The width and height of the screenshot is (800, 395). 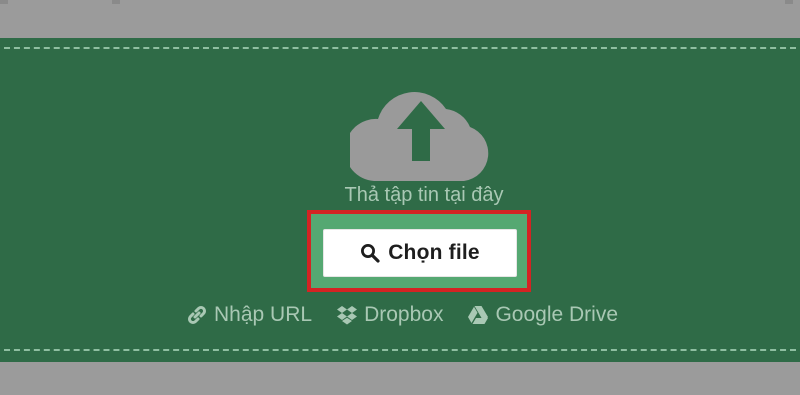 What do you see at coordinates (347, 315) in the screenshot?
I see `dropbox-icon` at bounding box center [347, 315].